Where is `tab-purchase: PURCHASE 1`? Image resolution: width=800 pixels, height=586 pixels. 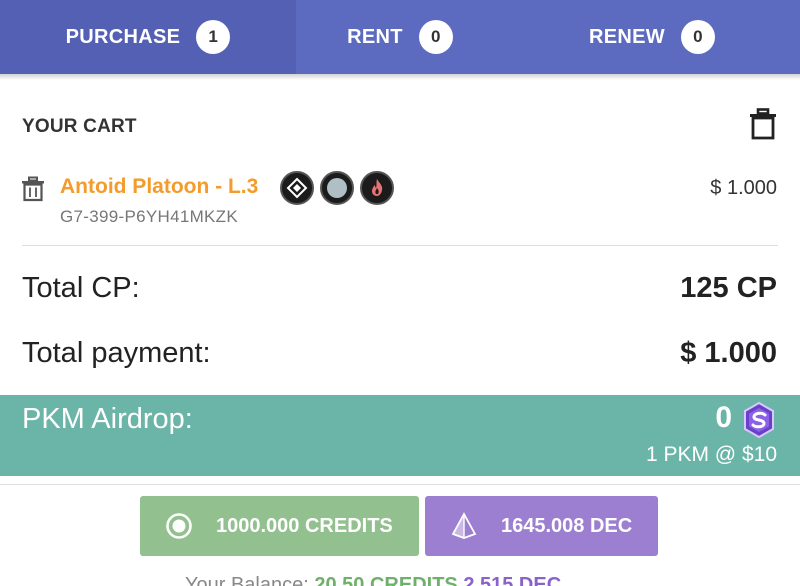 tab-purchase: PURCHASE 1 is located at coordinates (148, 37).